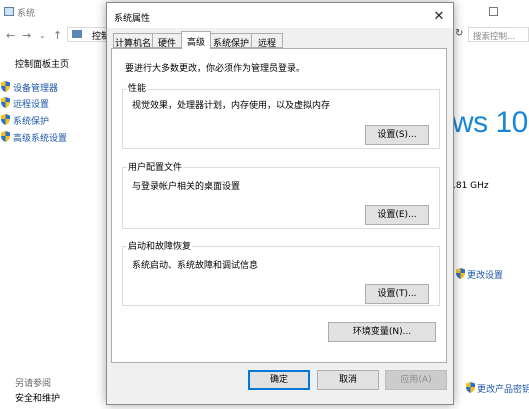  Describe the element at coordinates (503, 390) in the screenshot. I see `change-product-key-label: 更改产品密钥` at that location.